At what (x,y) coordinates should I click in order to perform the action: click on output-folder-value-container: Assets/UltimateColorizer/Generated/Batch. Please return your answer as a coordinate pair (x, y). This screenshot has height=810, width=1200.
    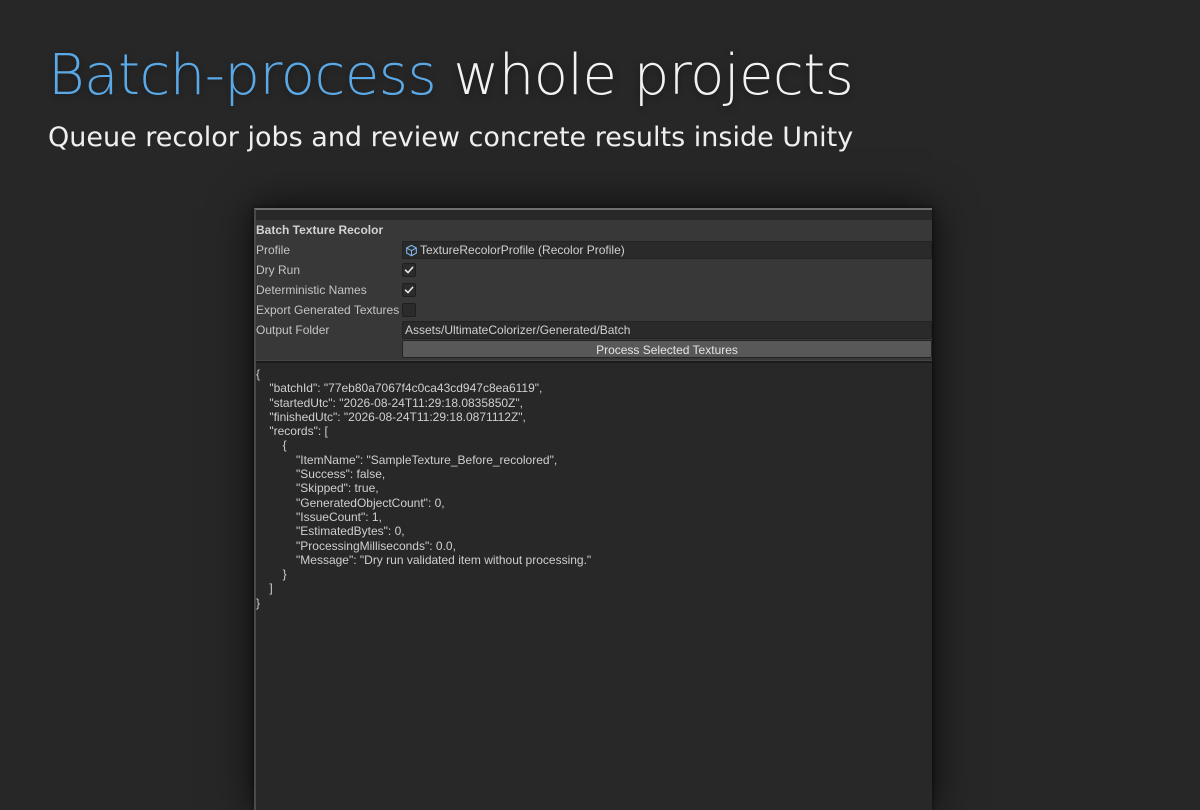
    Looking at the image, I should click on (667, 330).